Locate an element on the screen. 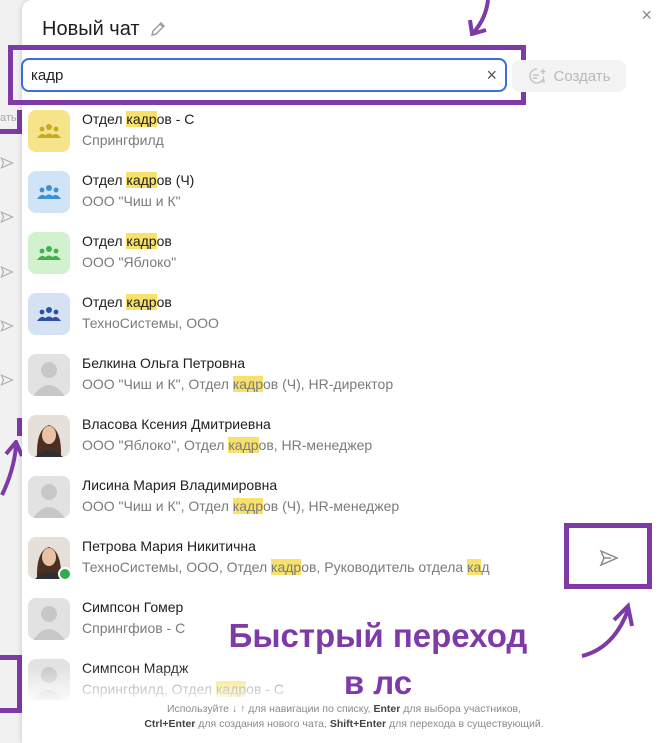  annotation-caption: Быстрый переход в лс is located at coordinates (378, 659).